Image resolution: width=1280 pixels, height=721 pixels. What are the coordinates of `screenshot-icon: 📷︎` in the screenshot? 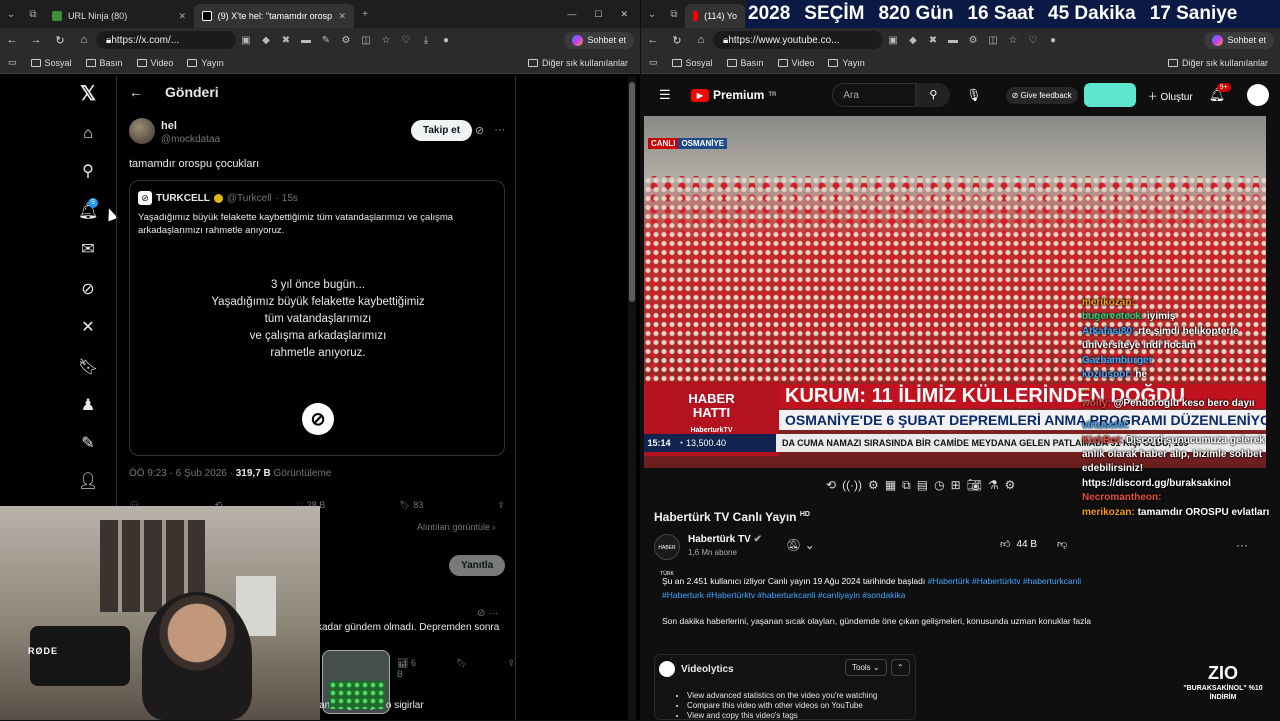 It's located at (974, 485).